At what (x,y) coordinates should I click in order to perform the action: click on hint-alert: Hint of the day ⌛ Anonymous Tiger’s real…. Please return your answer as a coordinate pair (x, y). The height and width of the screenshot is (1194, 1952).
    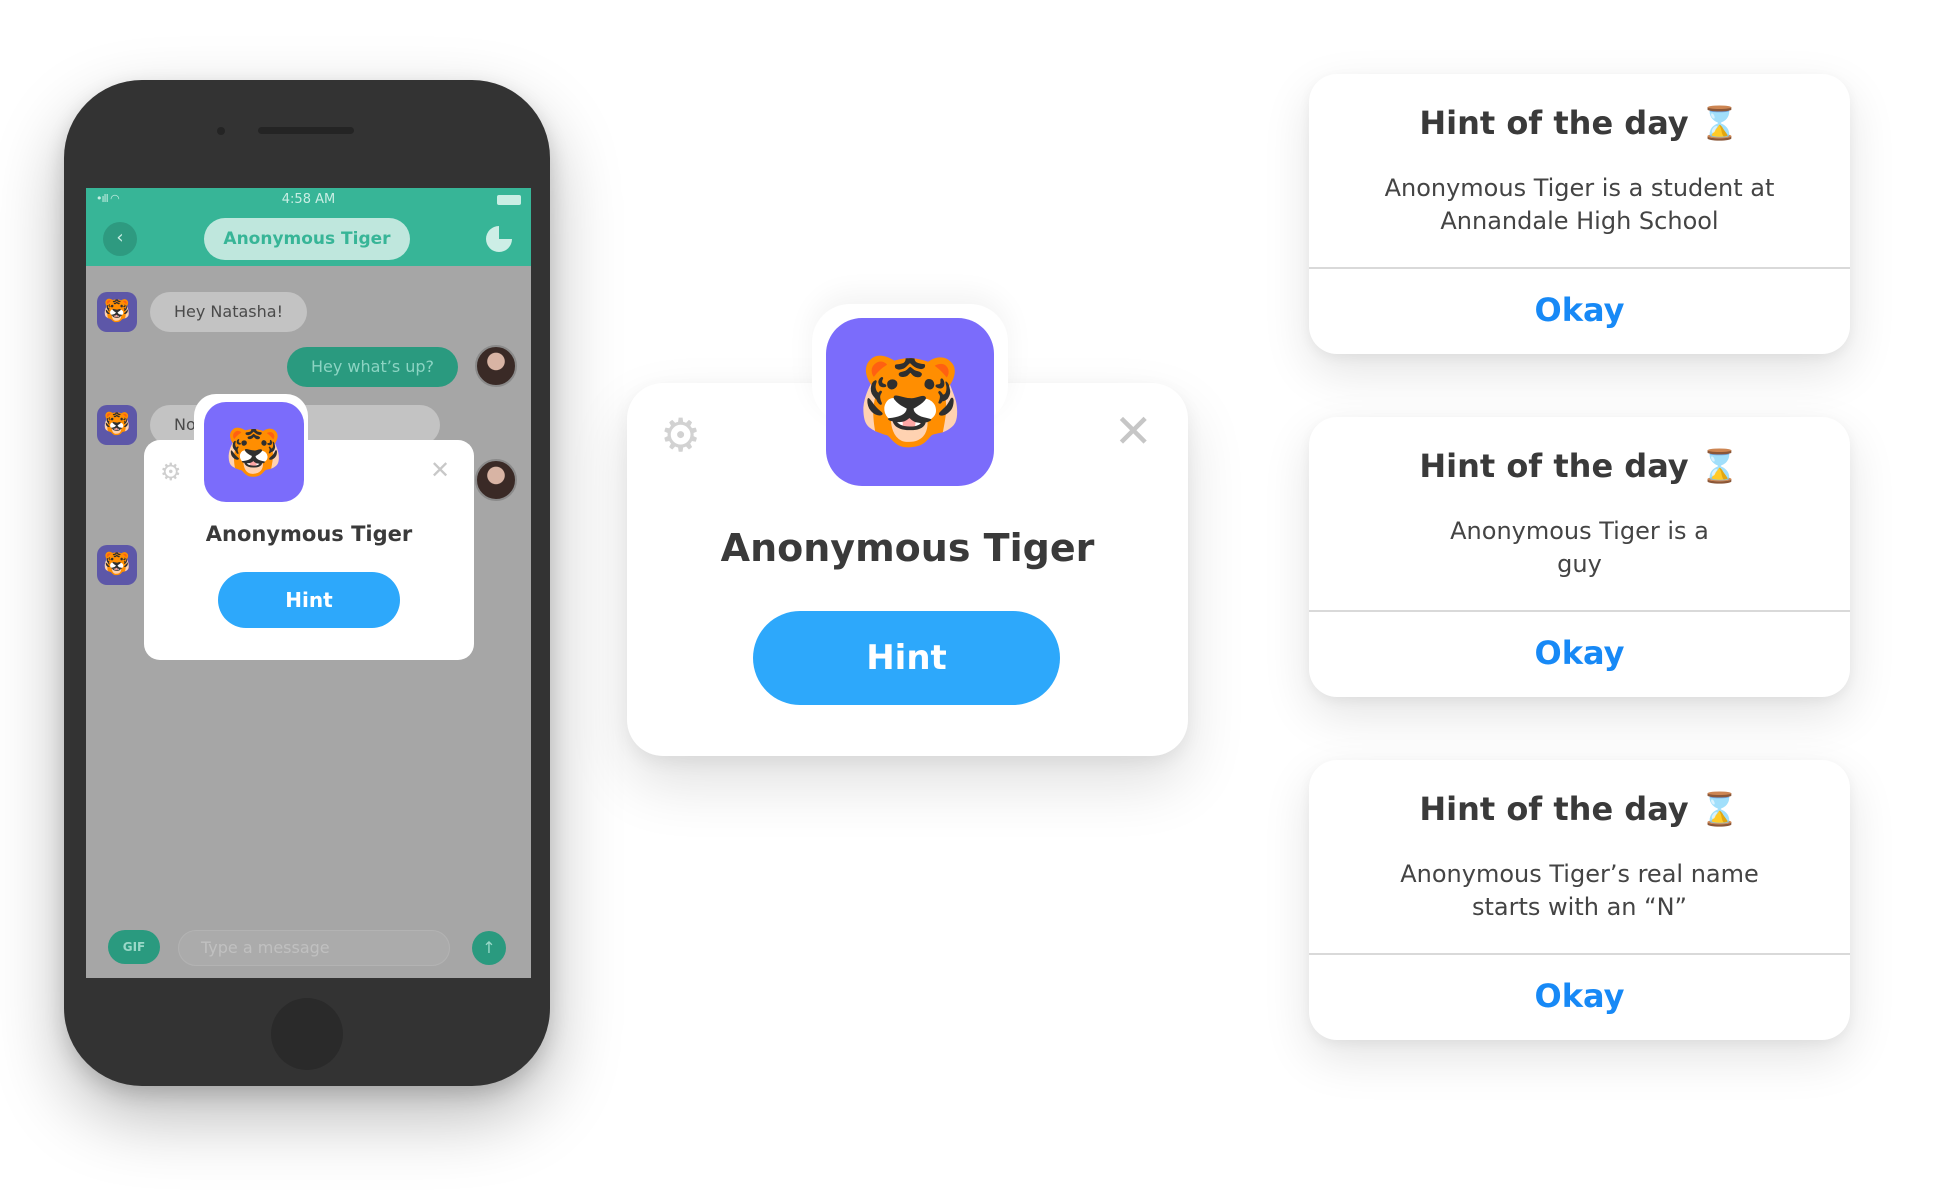
    Looking at the image, I should click on (1579, 900).